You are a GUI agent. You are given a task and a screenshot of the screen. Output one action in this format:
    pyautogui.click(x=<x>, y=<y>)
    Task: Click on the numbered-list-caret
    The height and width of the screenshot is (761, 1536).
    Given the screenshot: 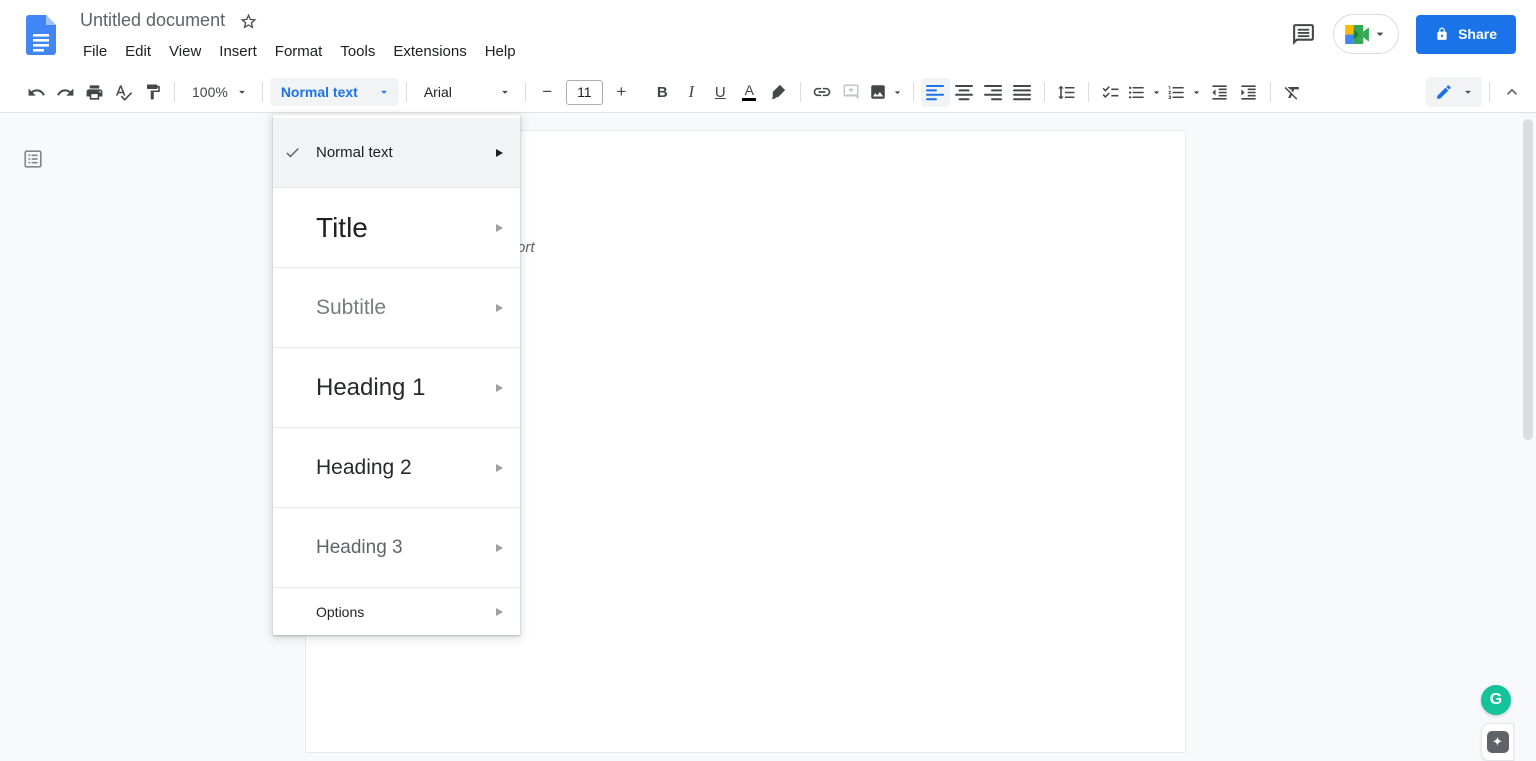 What is the action you would take?
    pyautogui.click(x=1197, y=92)
    